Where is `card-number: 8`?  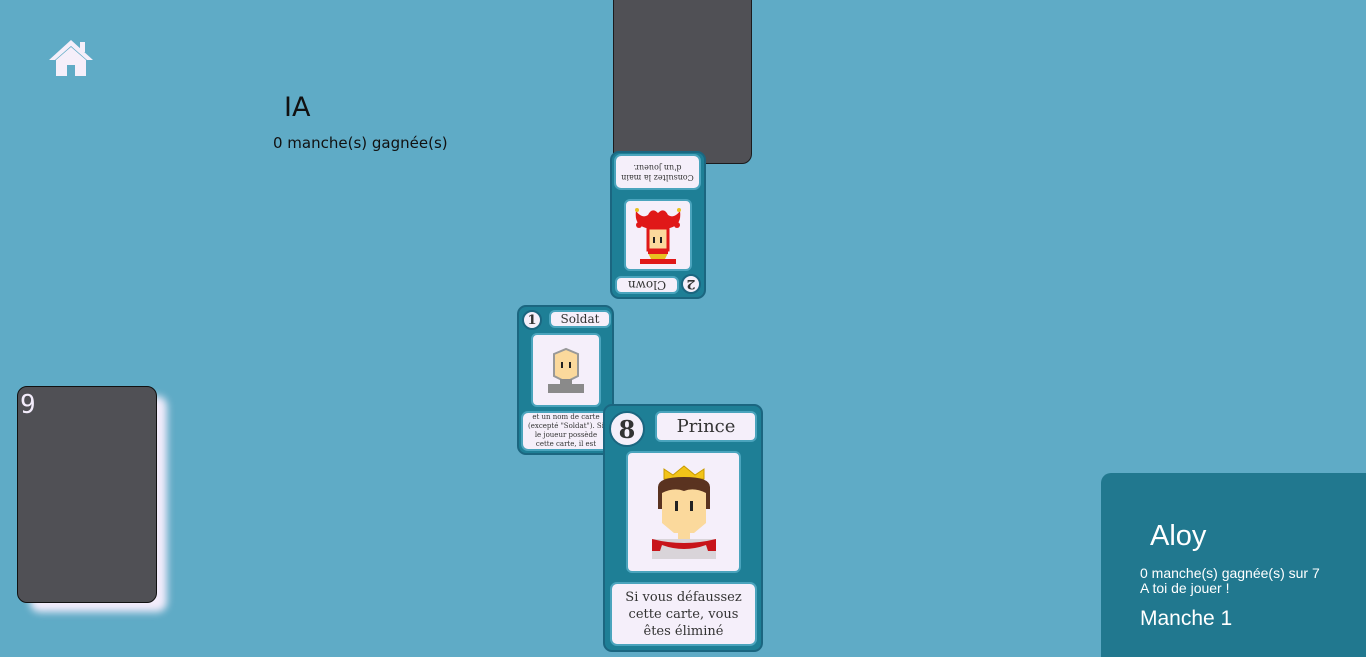
card-number: 8 is located at coordinates (627, 429).